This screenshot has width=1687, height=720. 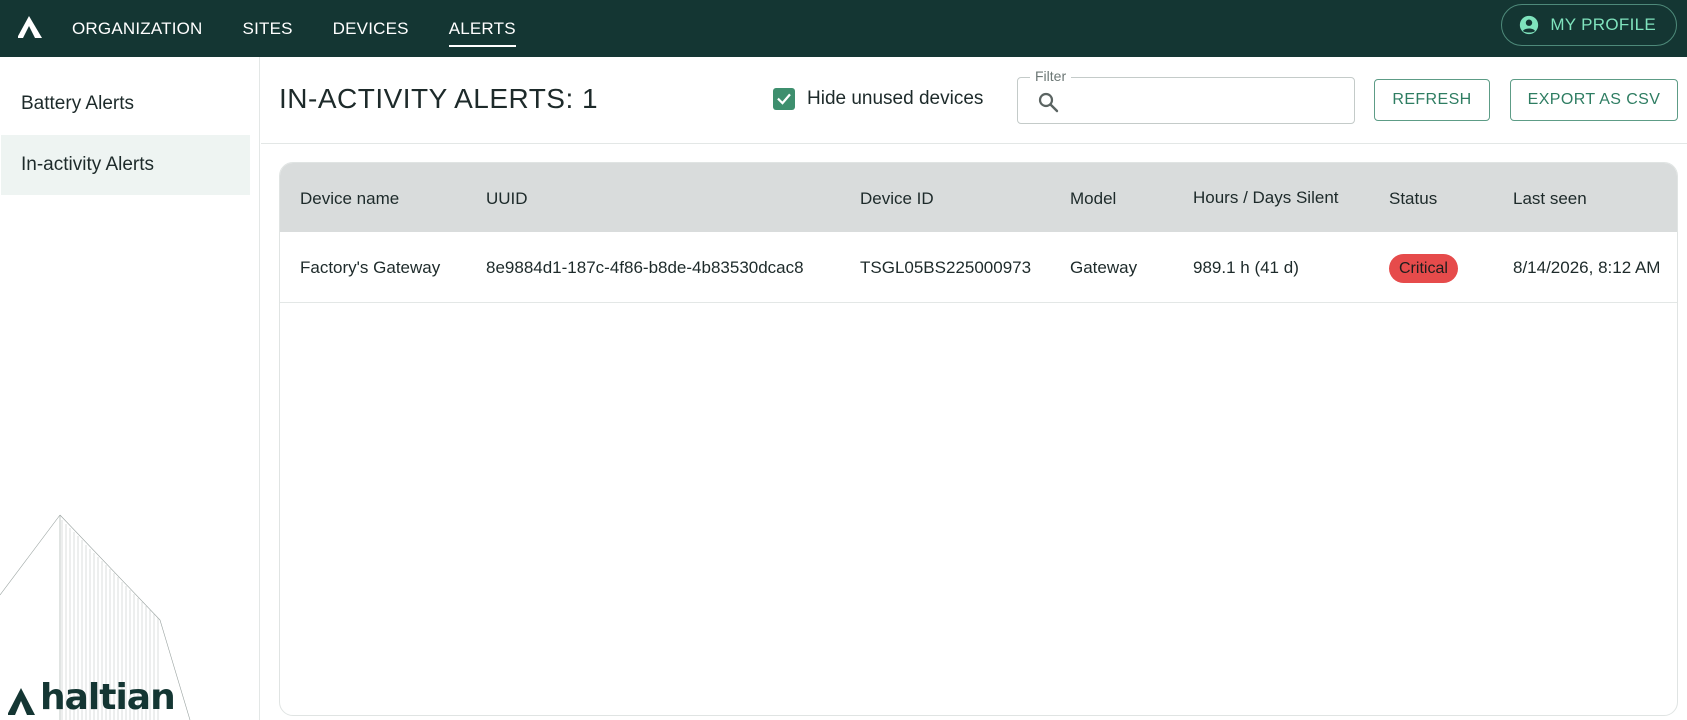 What do you see at coordinates (1594, 100) in the screenshot?
I see `export-csv-button: EXPORT AS CSV` at bounding box center [1594, 100].